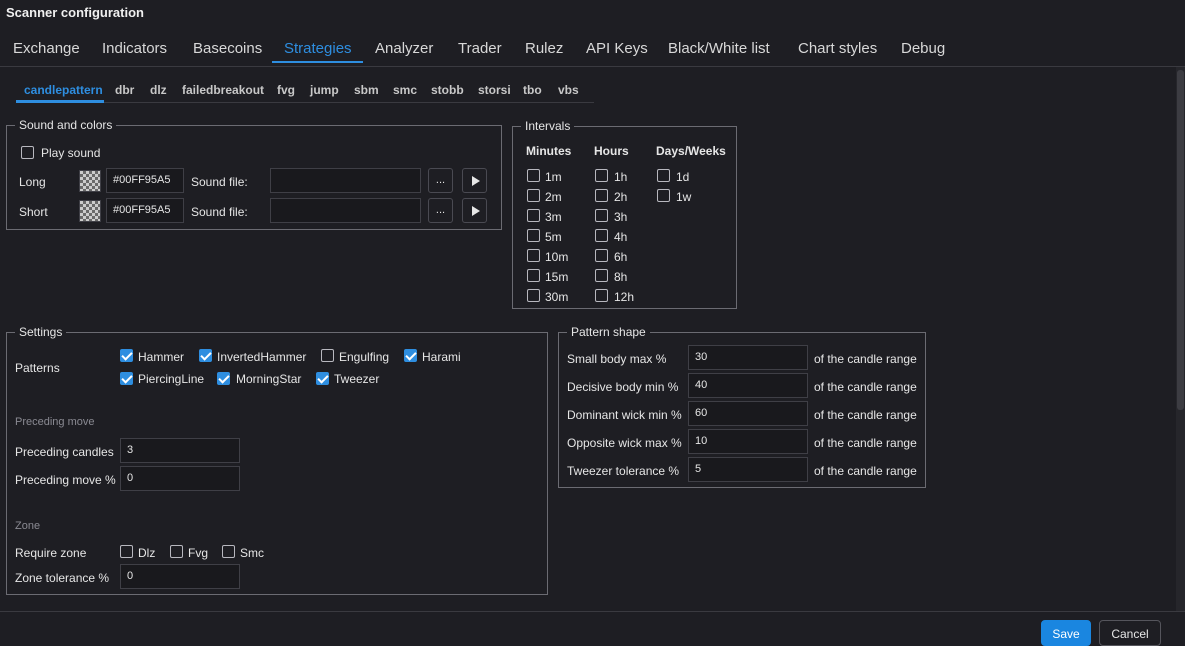  What do you see at coordinates (322, 378) in the screenshot?
I see `pattern-tweezer-checkbox` at bounding box center [322, 378].